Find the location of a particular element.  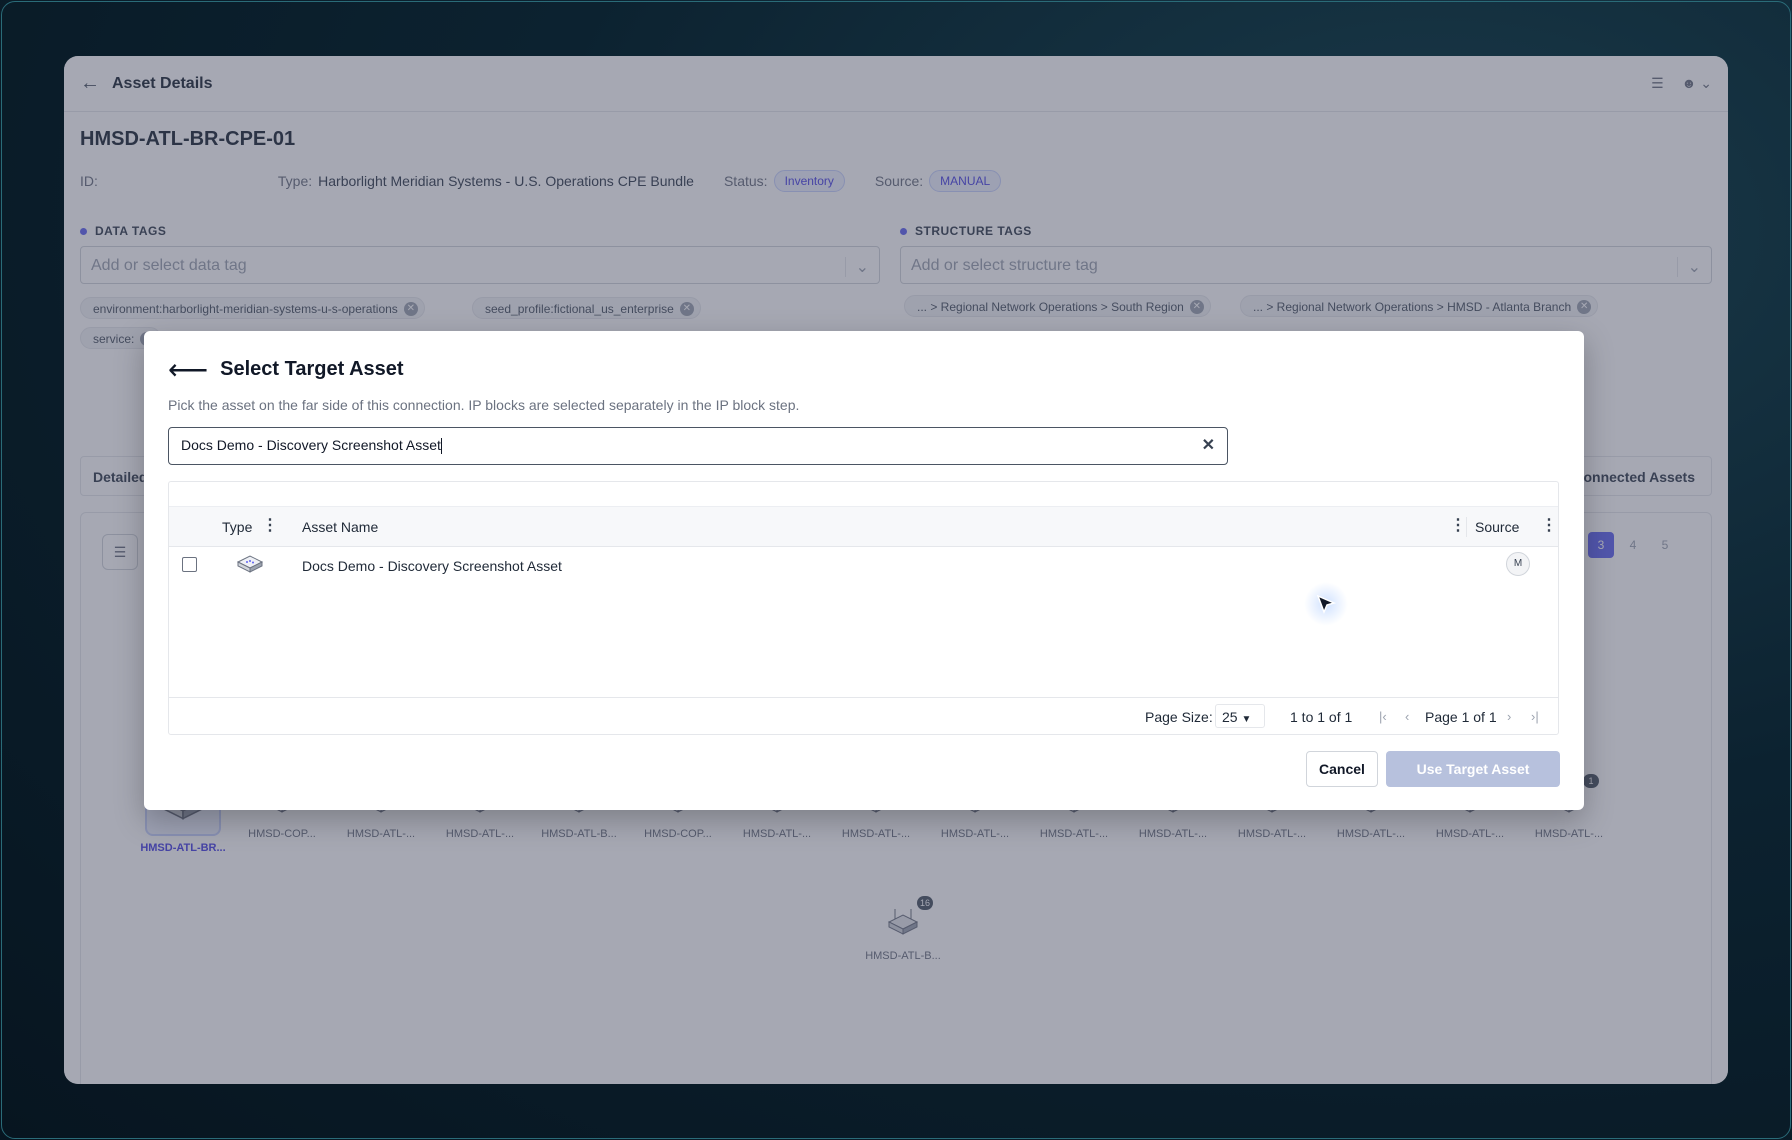

page-size-value: 25 is located at coordinates (1230, 717).